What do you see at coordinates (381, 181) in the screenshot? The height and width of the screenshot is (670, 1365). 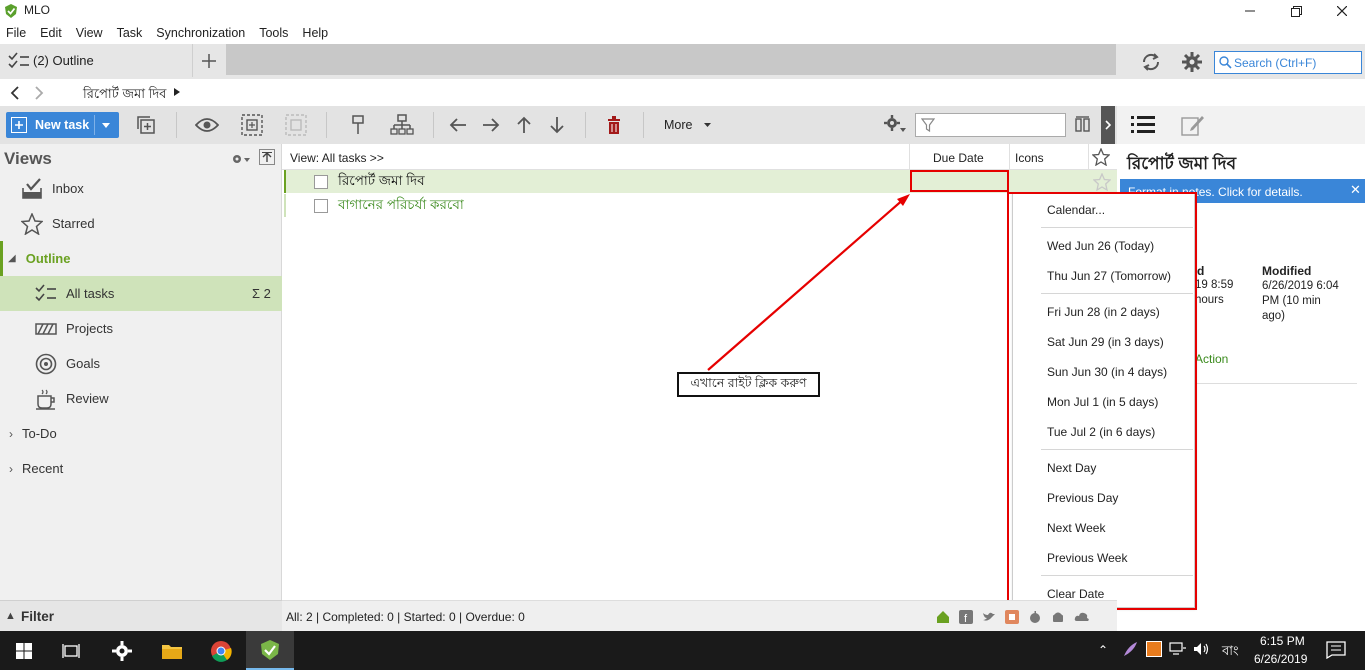 I see `task-title: রিপোর্ট জমা দিব` at bounding box center [381, 181].